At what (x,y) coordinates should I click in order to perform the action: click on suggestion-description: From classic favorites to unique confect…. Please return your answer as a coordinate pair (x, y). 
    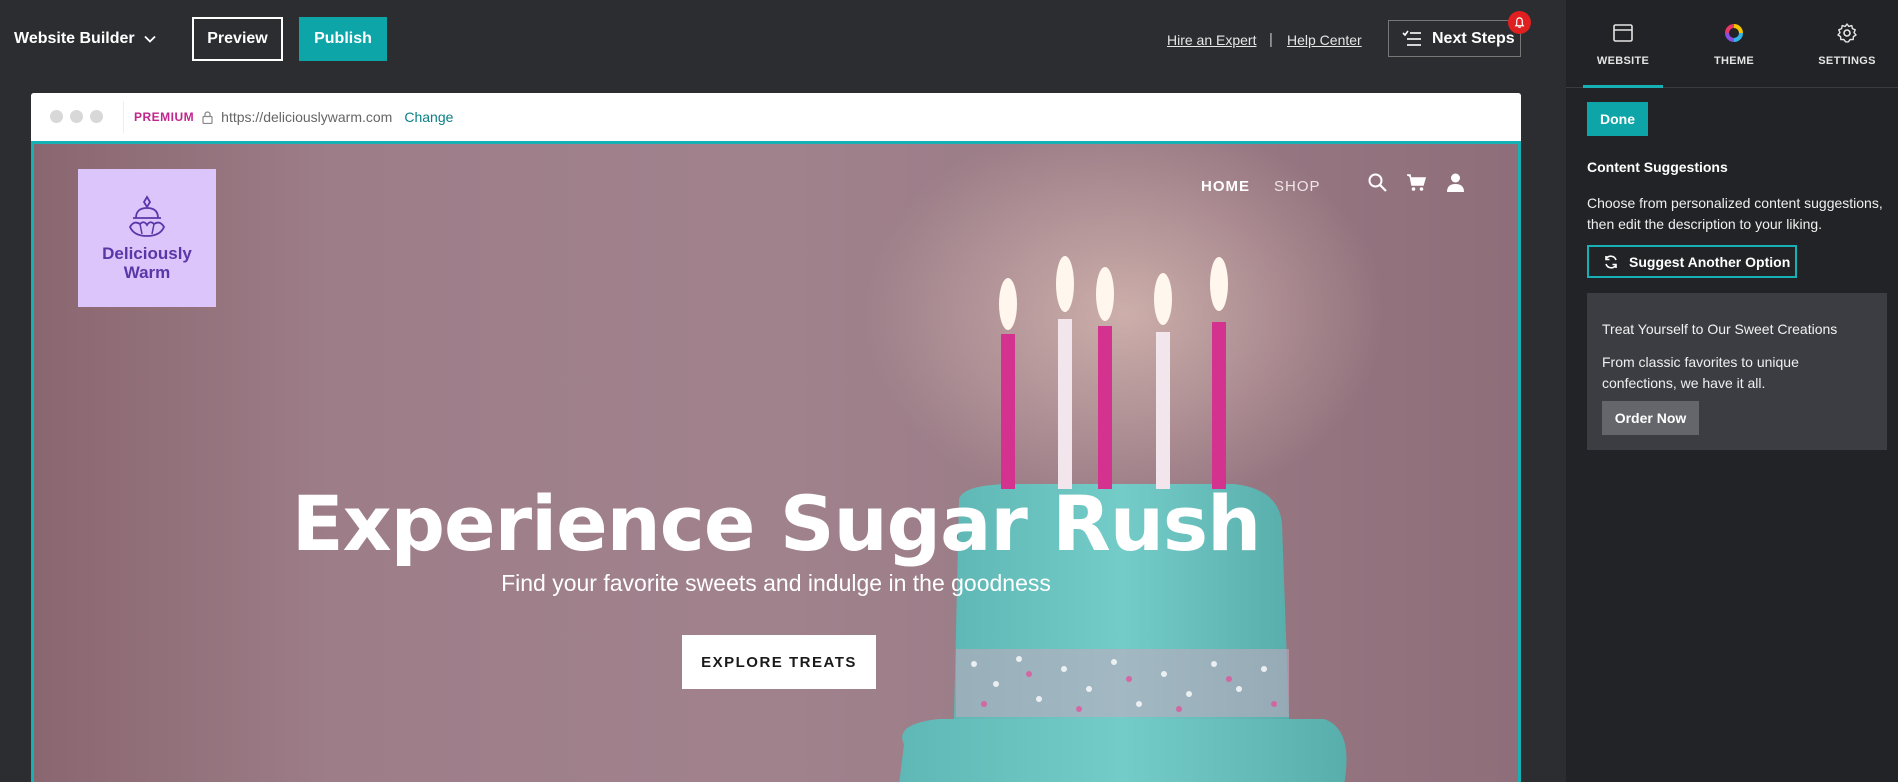
    Looking at the image, I should click on (1700, 372).